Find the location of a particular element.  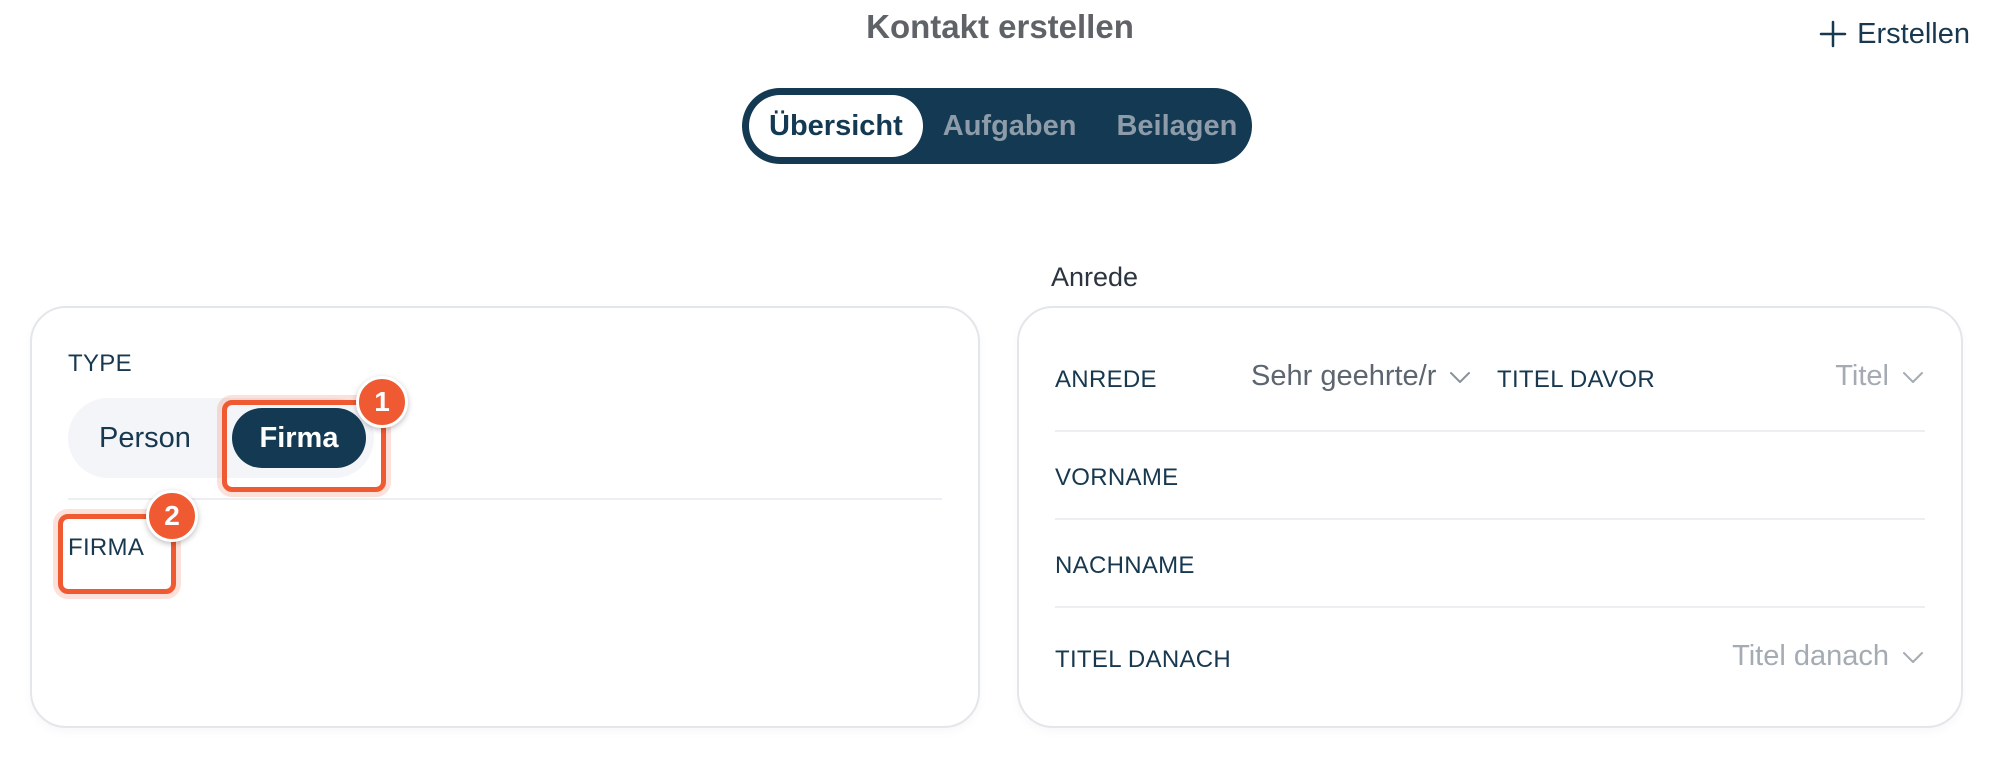

plus-icon is located at coordinates (1833, 34).